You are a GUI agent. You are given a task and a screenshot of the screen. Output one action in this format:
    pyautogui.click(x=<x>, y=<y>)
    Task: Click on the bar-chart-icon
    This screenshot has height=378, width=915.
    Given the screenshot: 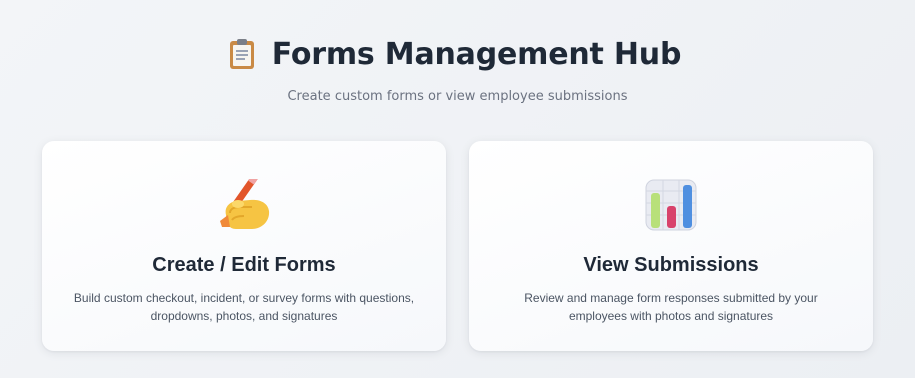 What is the action you would take?
    pyautogui.click(x=671, y=206)
    